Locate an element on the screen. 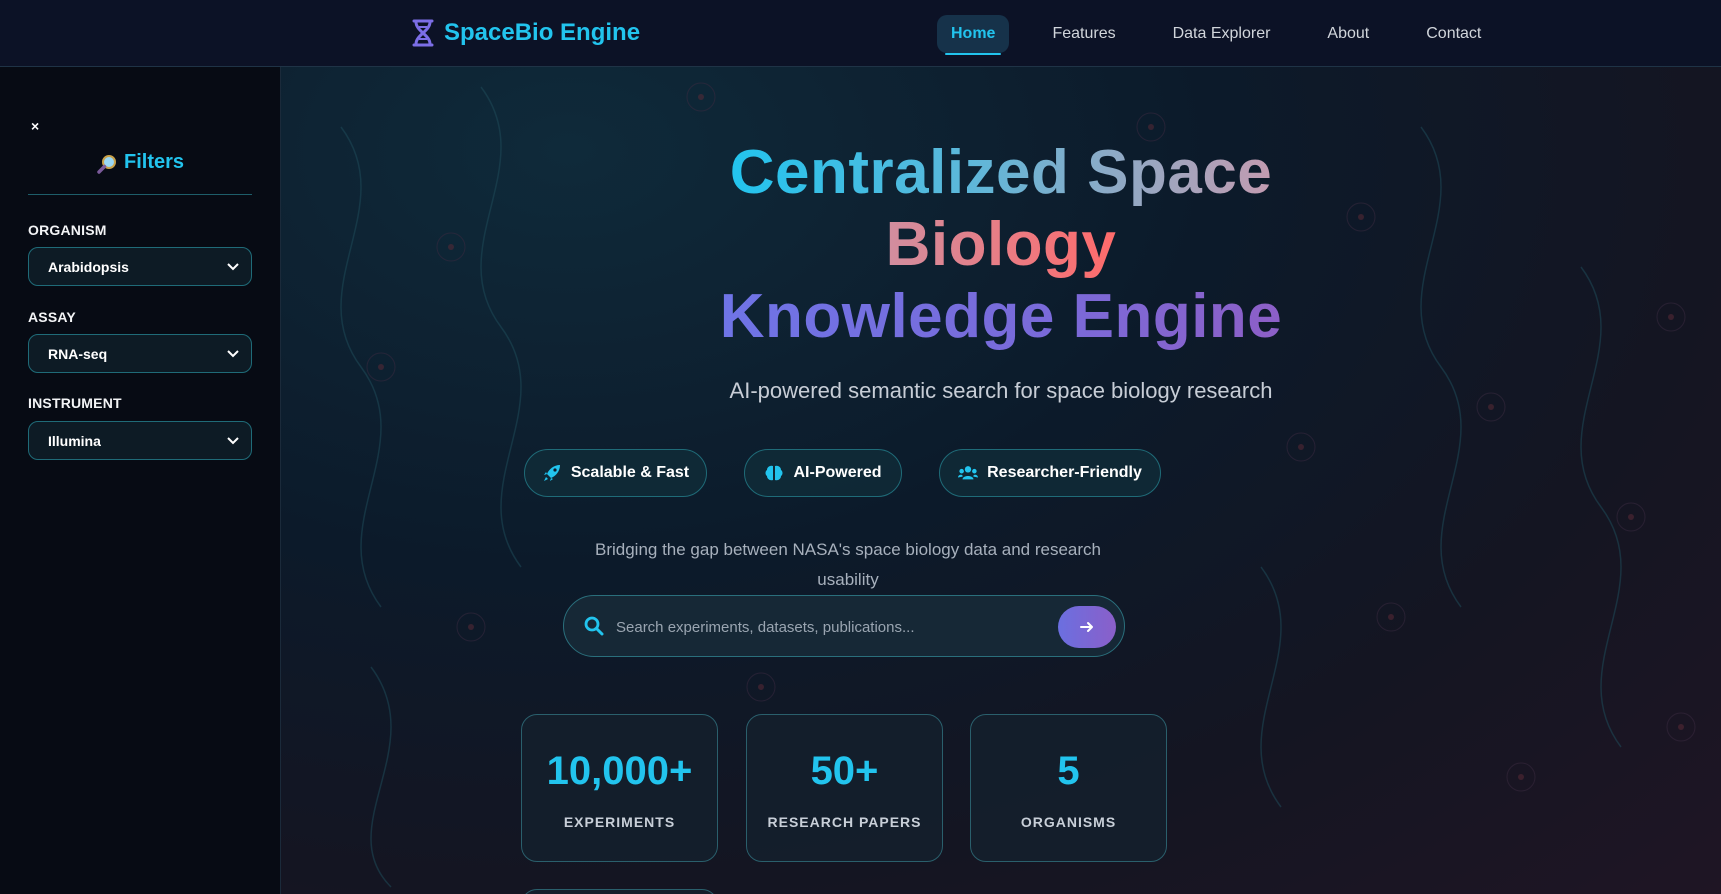 This screenshot has height=894, width=1721. pill-ai-powered: AI-Powered is located at coordinates (823, 473).